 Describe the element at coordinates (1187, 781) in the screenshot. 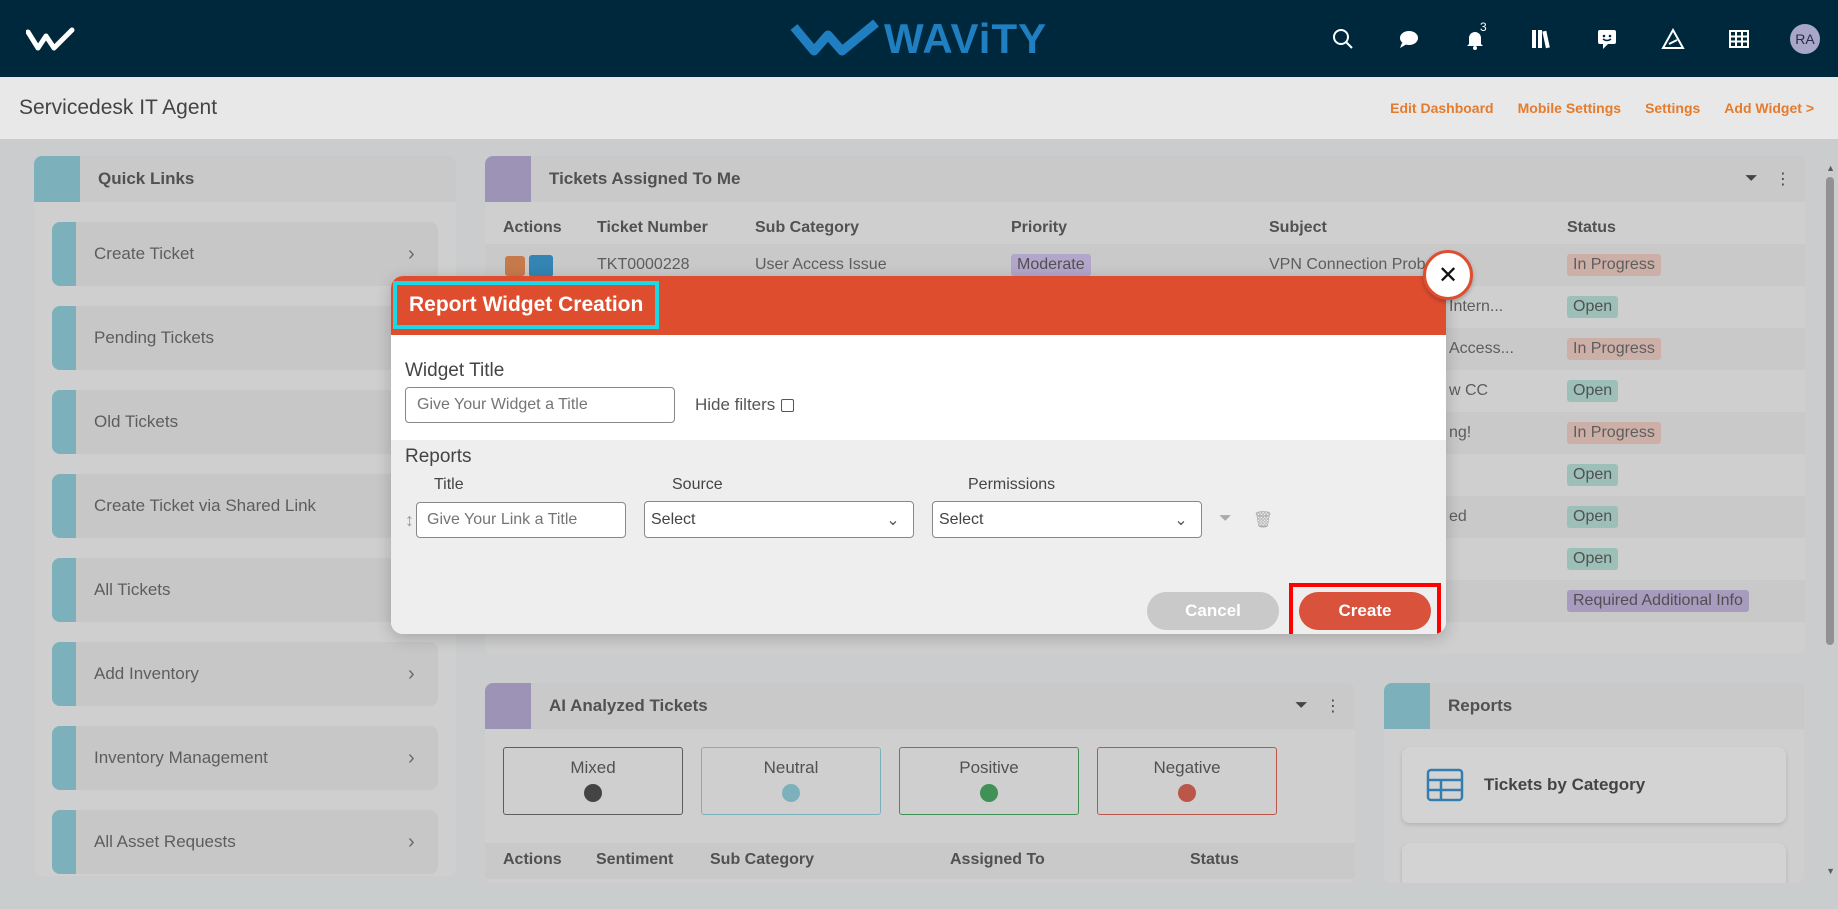

I see `sentiment-negative: Negative` at that location.